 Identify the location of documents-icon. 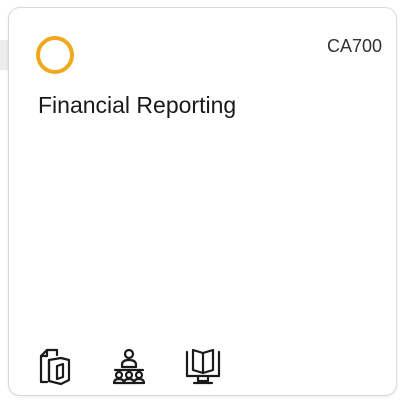
(55, 366).